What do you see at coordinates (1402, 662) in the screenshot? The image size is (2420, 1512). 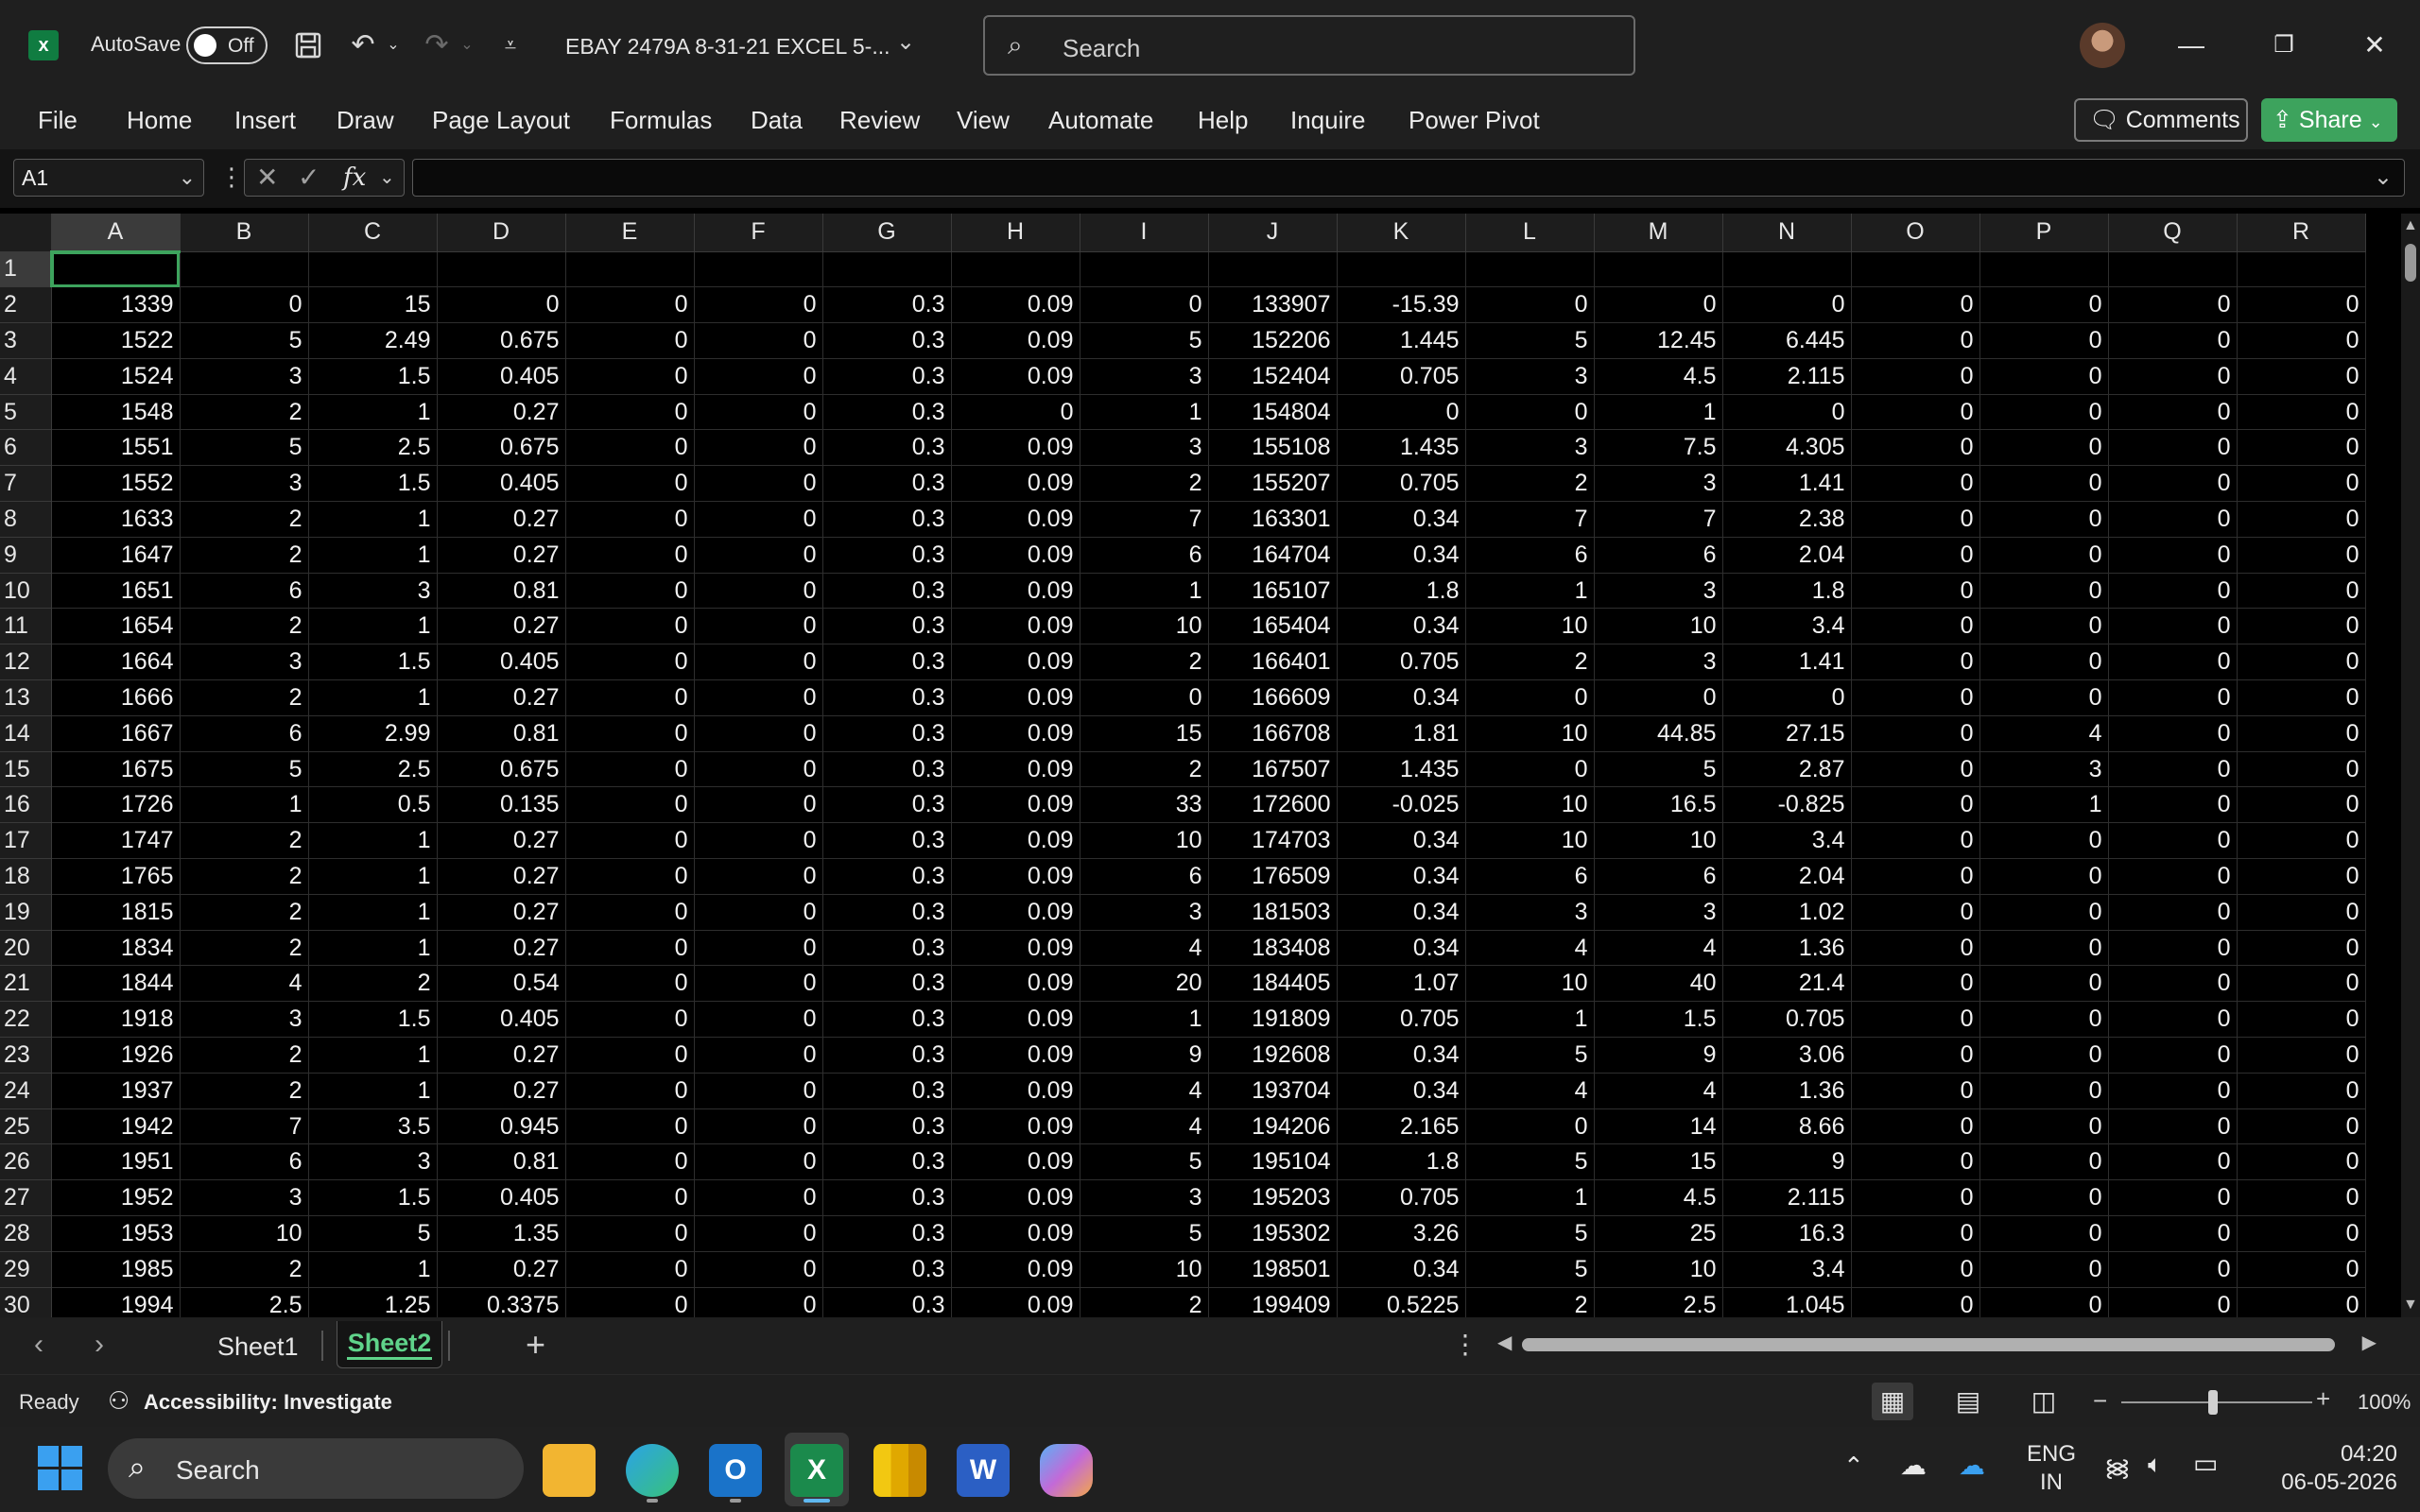 I see `cell-k12: 0.705` at bounding box center [1402, 662].